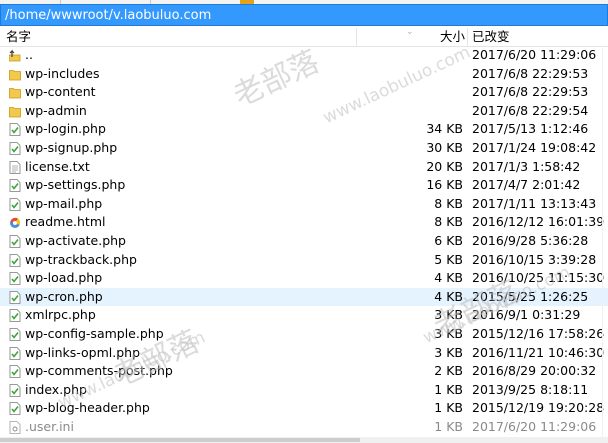 The width and height of the screenshot is (608, 443). What do you see at coordinates (530, 92) in the screenshot?
I see `file-modified: 2017/6/8 22:29:53` at bounding box center [530, 92].